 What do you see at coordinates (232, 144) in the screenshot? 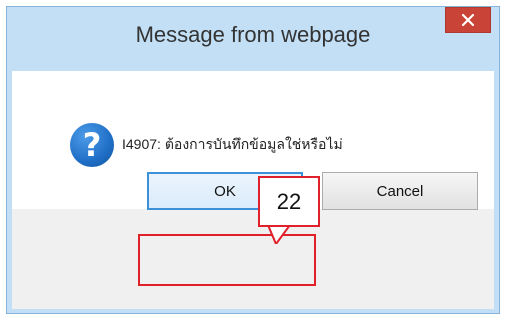
I see `message-text: I4907: ต้องการบันทึกข้อมูลใช่หรือไม่` at bounding box center [232, 144].